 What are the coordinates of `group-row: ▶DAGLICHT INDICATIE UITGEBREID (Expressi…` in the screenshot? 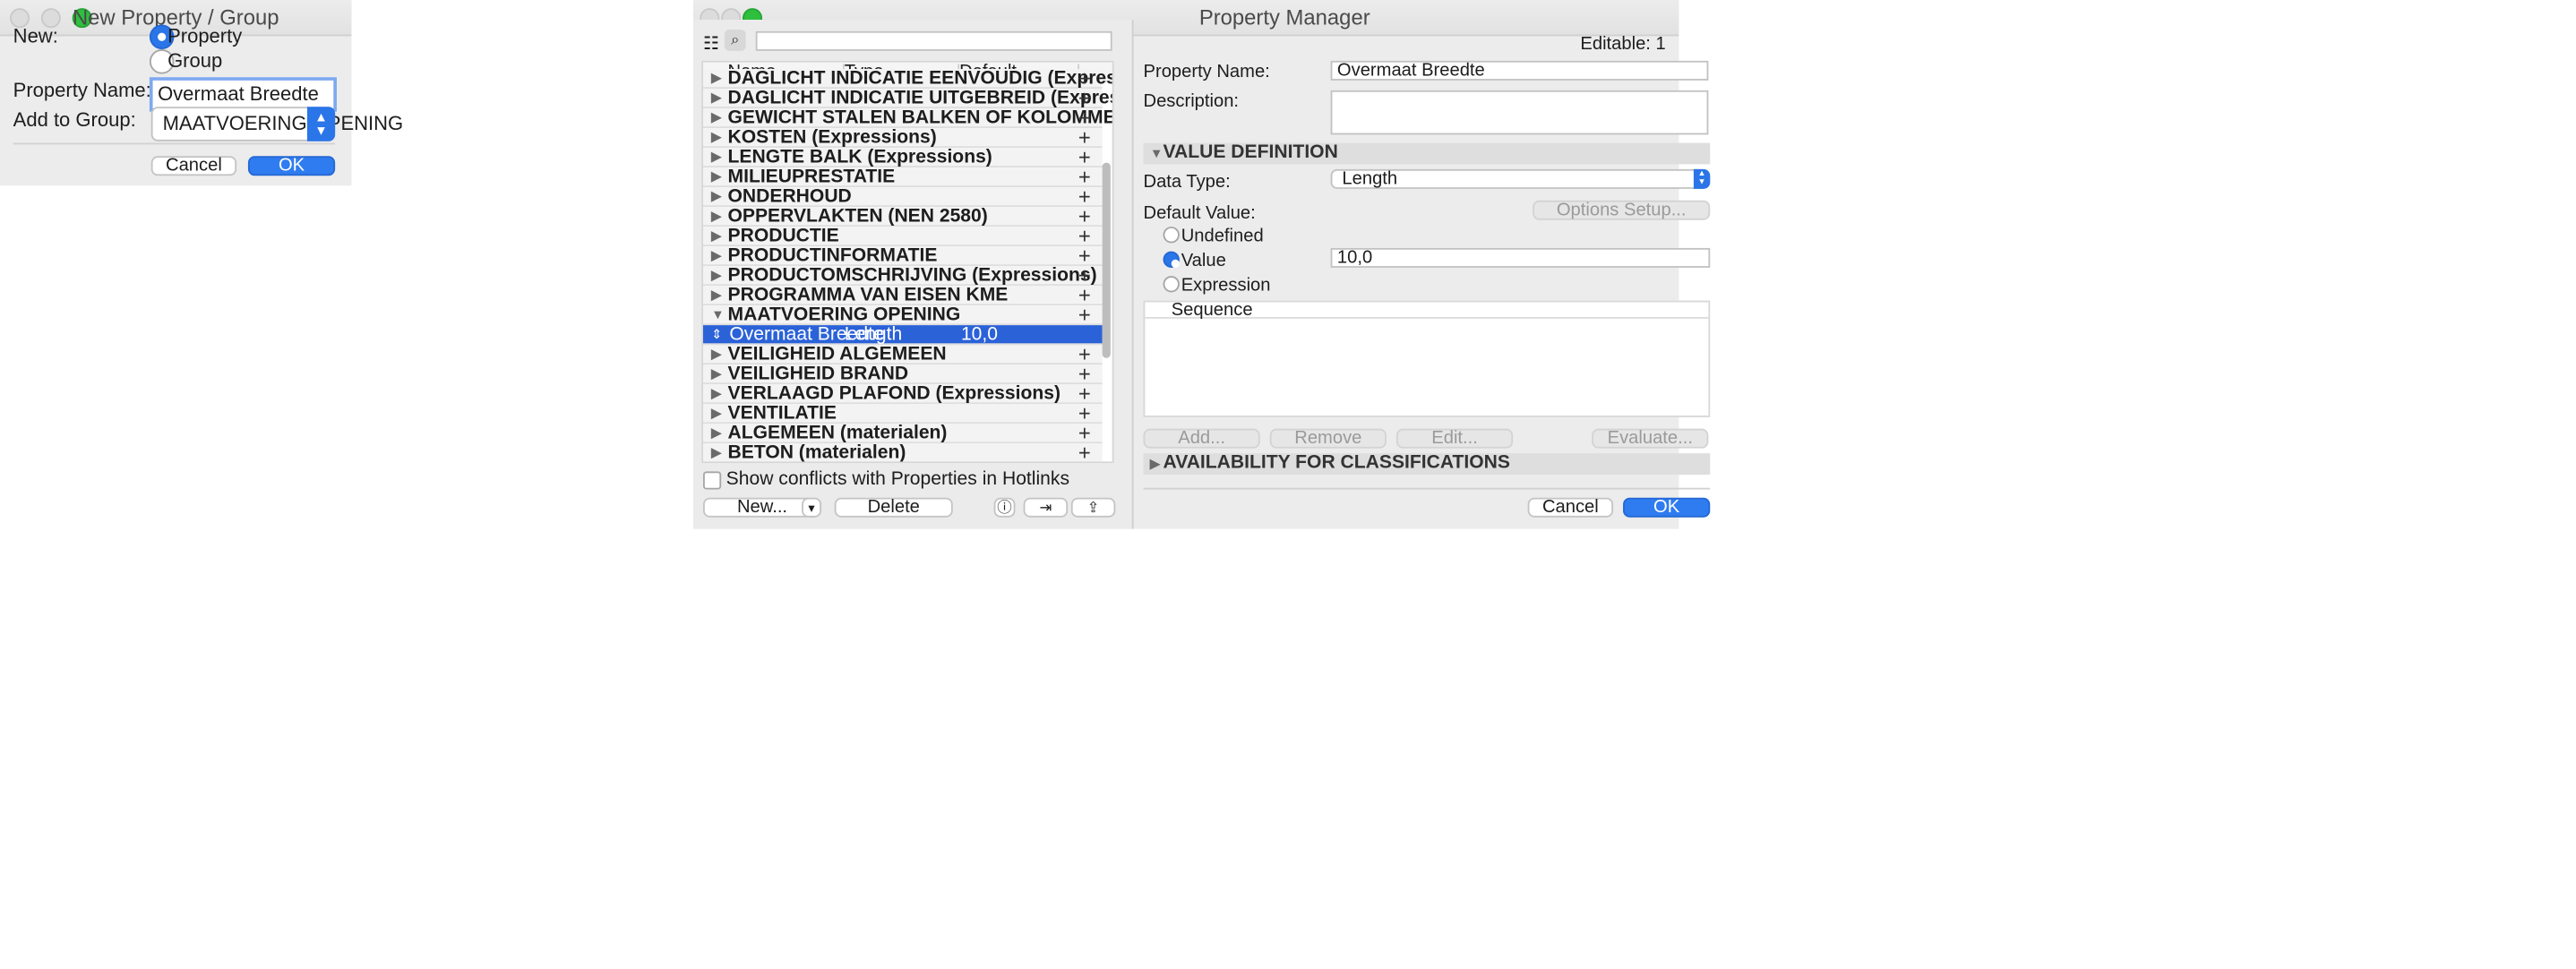 It's located at (907, 98).